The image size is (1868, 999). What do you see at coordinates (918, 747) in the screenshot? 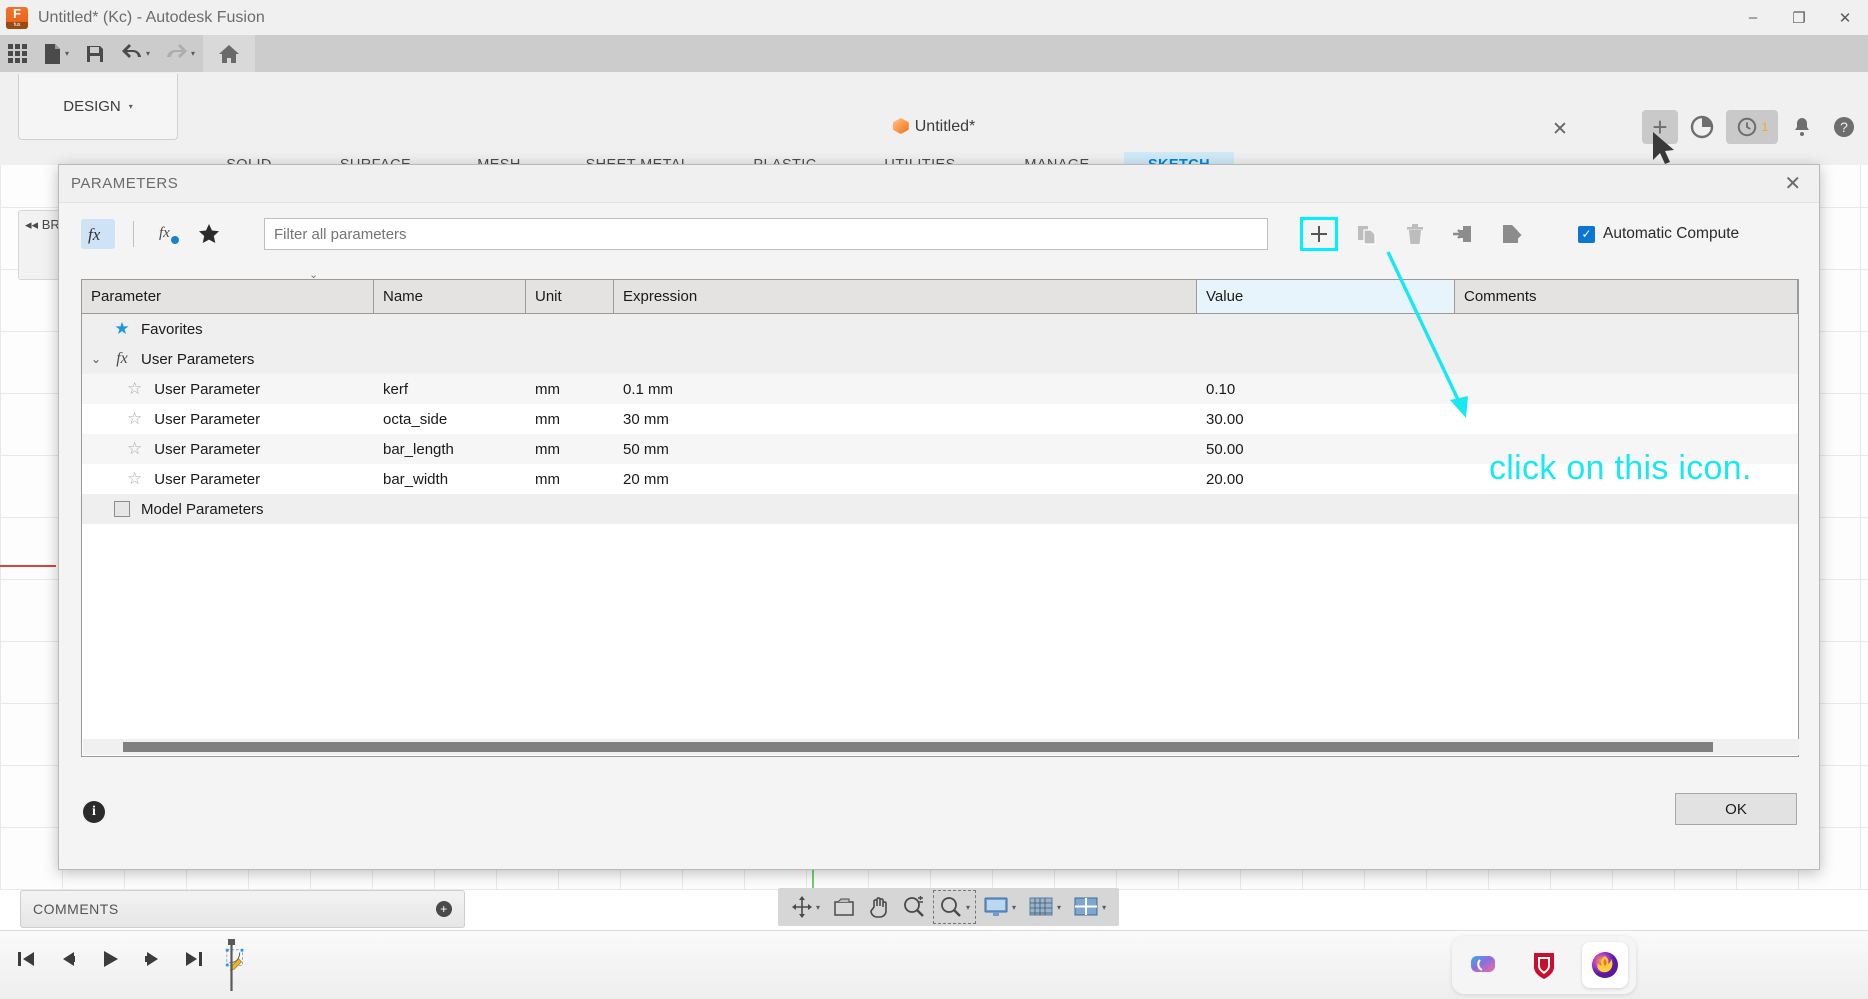
I see `scrollbar-thumb` at bounding box center [918, 747].